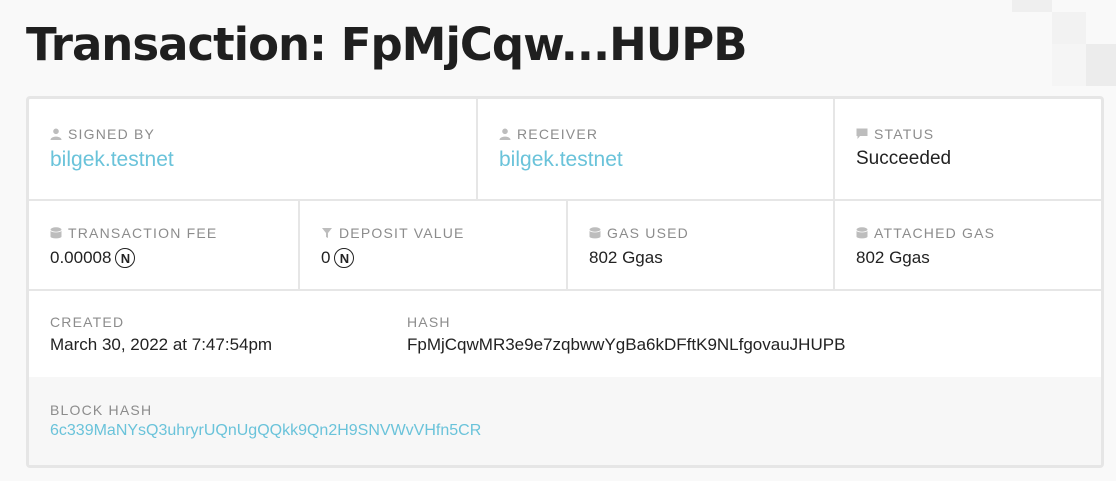 This screenshot has height=481, width=1116. I want to click on attached-gas-value: 802 Ggas, so click(893, 257).